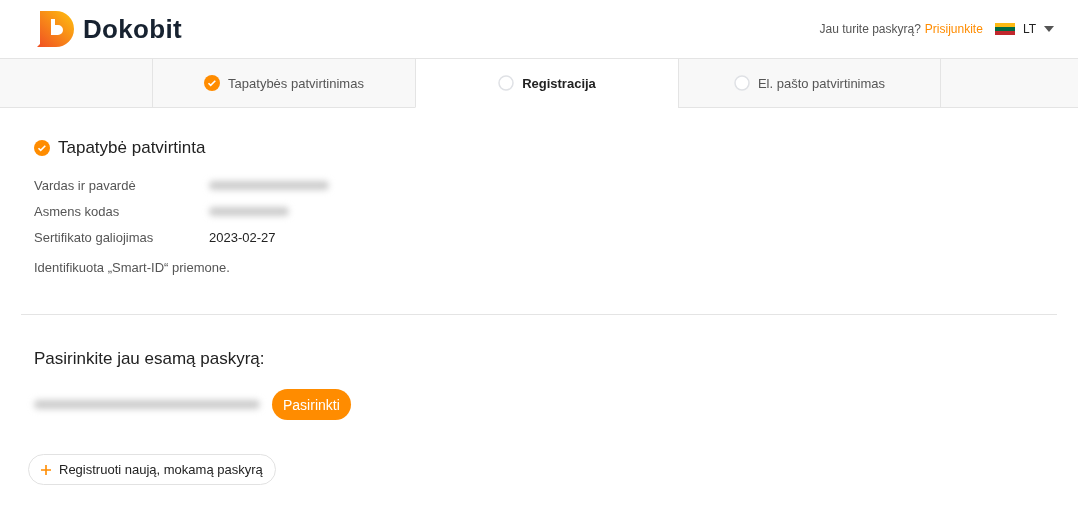 Image resolution: width=1078 pixels, height=510 pixels. I want to click on section-title: Tapatybė patvirtinta, so click(132, 148).